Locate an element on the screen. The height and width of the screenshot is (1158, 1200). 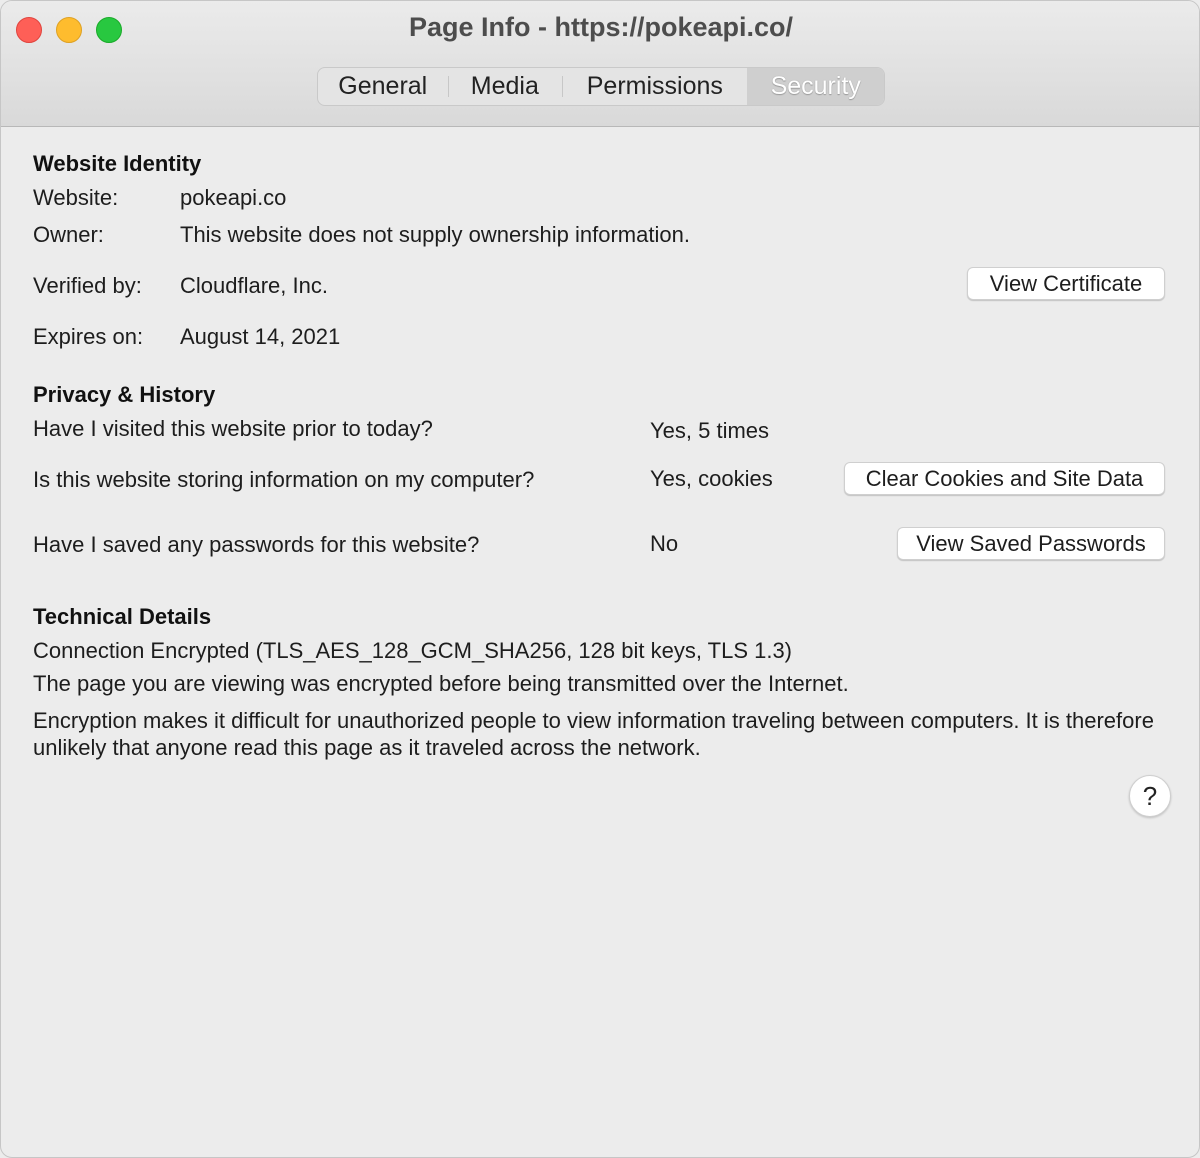
tab-media: Media is located at coordinates (505, 86).